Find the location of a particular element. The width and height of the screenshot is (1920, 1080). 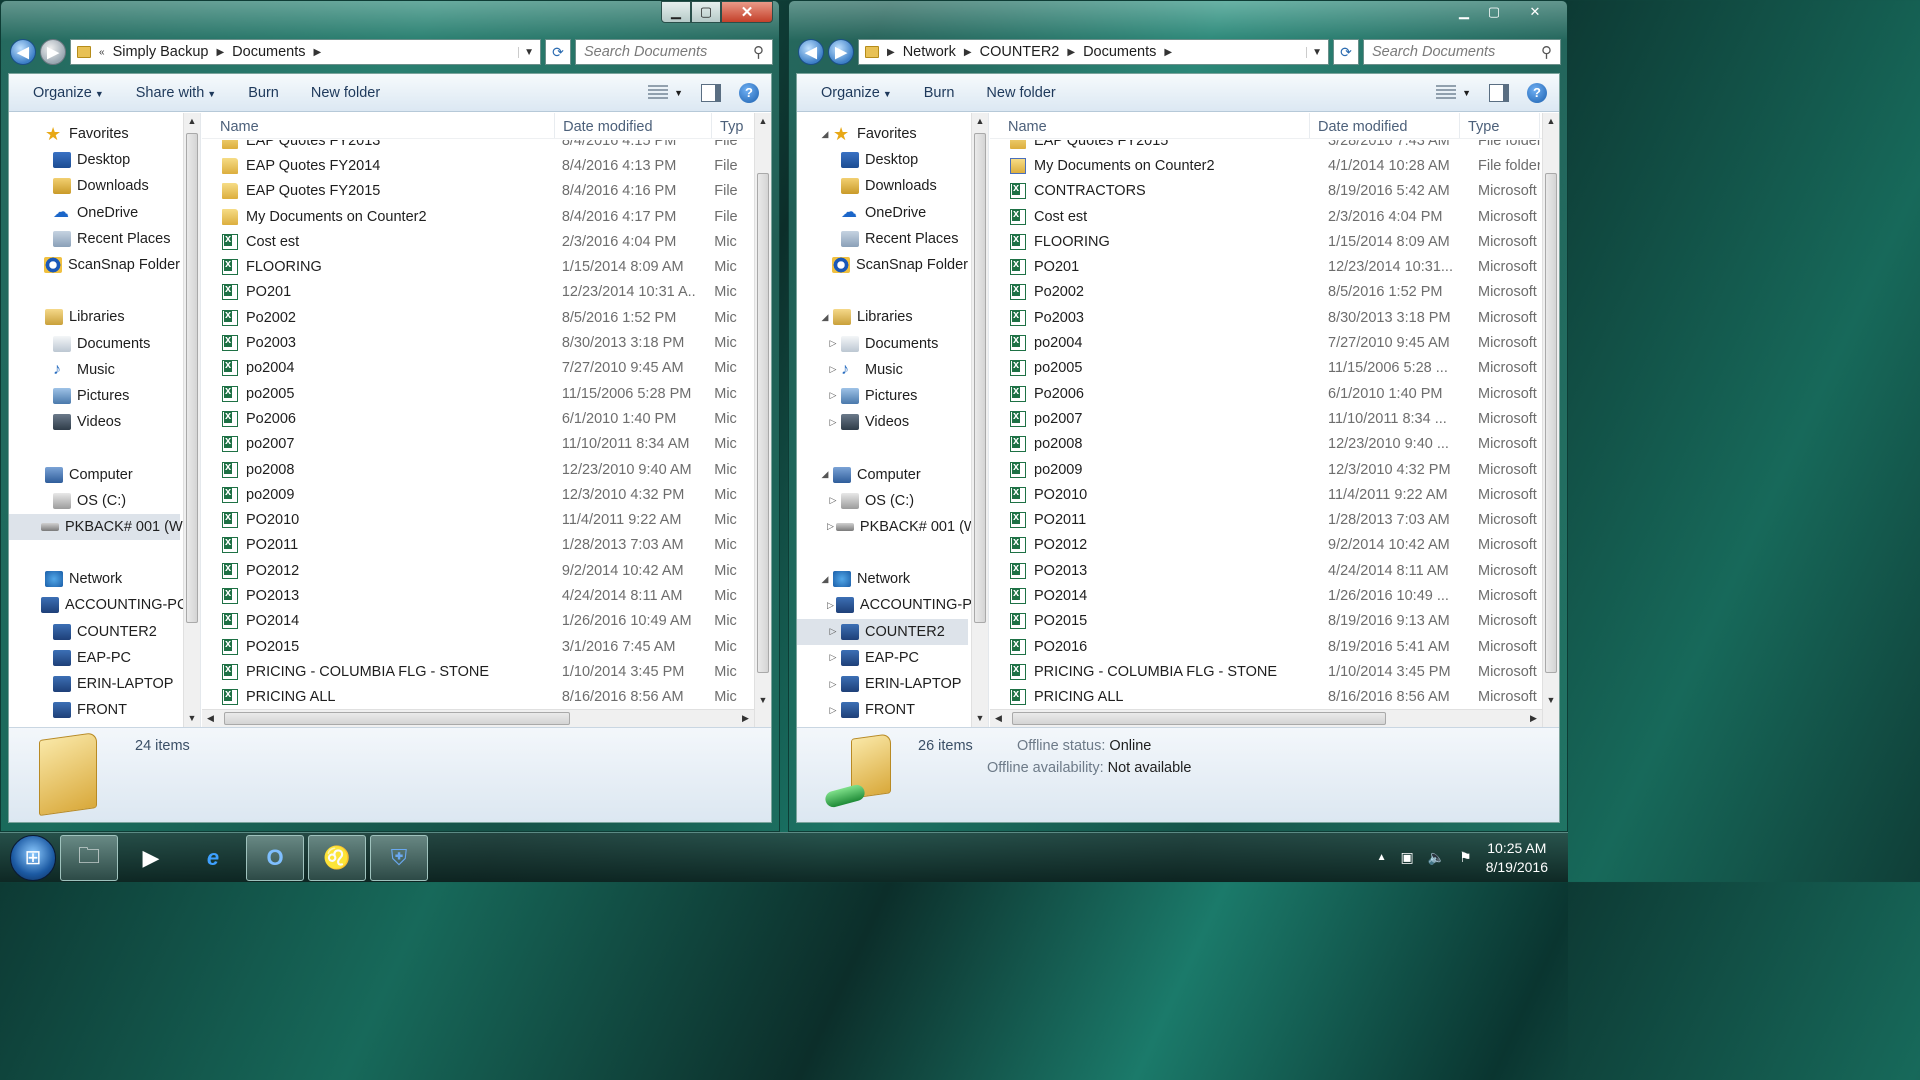

nav-item-counter2: COUNTER2 is located at coordinates (94, 632).